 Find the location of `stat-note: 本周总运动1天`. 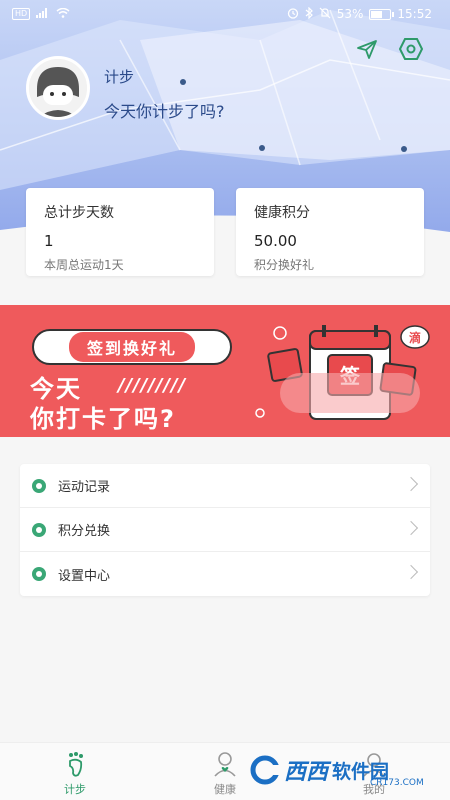

stat-note: 本周总运动1天 is located at coordinates (84, 265).